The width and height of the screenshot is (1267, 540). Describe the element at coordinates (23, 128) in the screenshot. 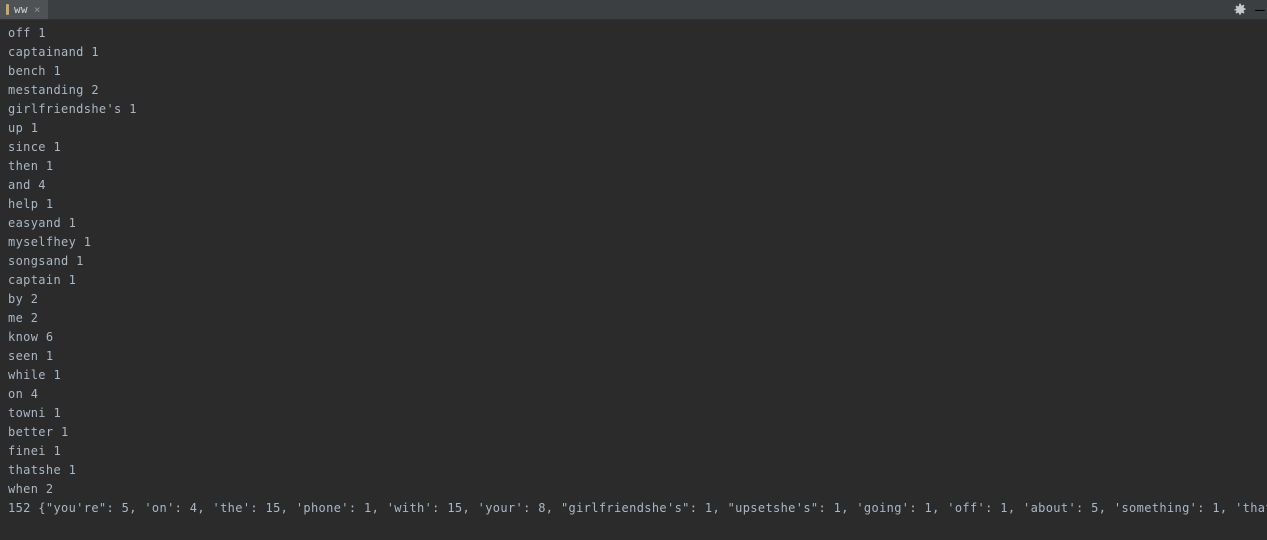

I see `console-line: up 1` at that location.